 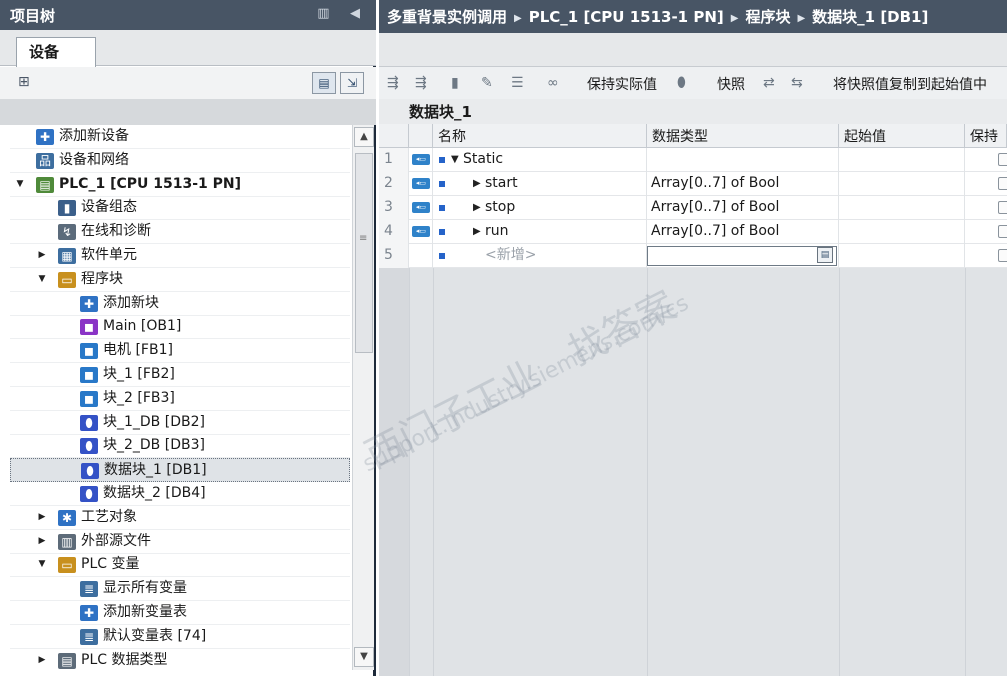 What do you see at coordinates (986, 136) in the screenshot?
I see `column-header-retain: 保持` at bounding box center [986, 136].